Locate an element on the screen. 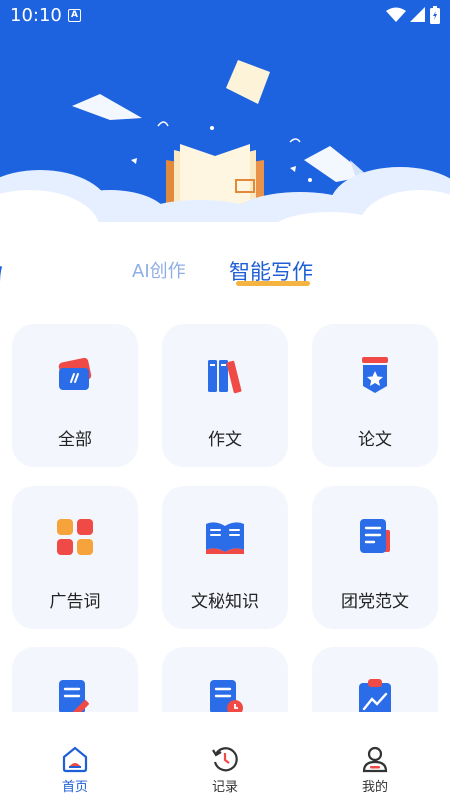 The width and height of the screenshot is (450, 800). card-label: 文秘知识 is located at coordinates (225, 602).